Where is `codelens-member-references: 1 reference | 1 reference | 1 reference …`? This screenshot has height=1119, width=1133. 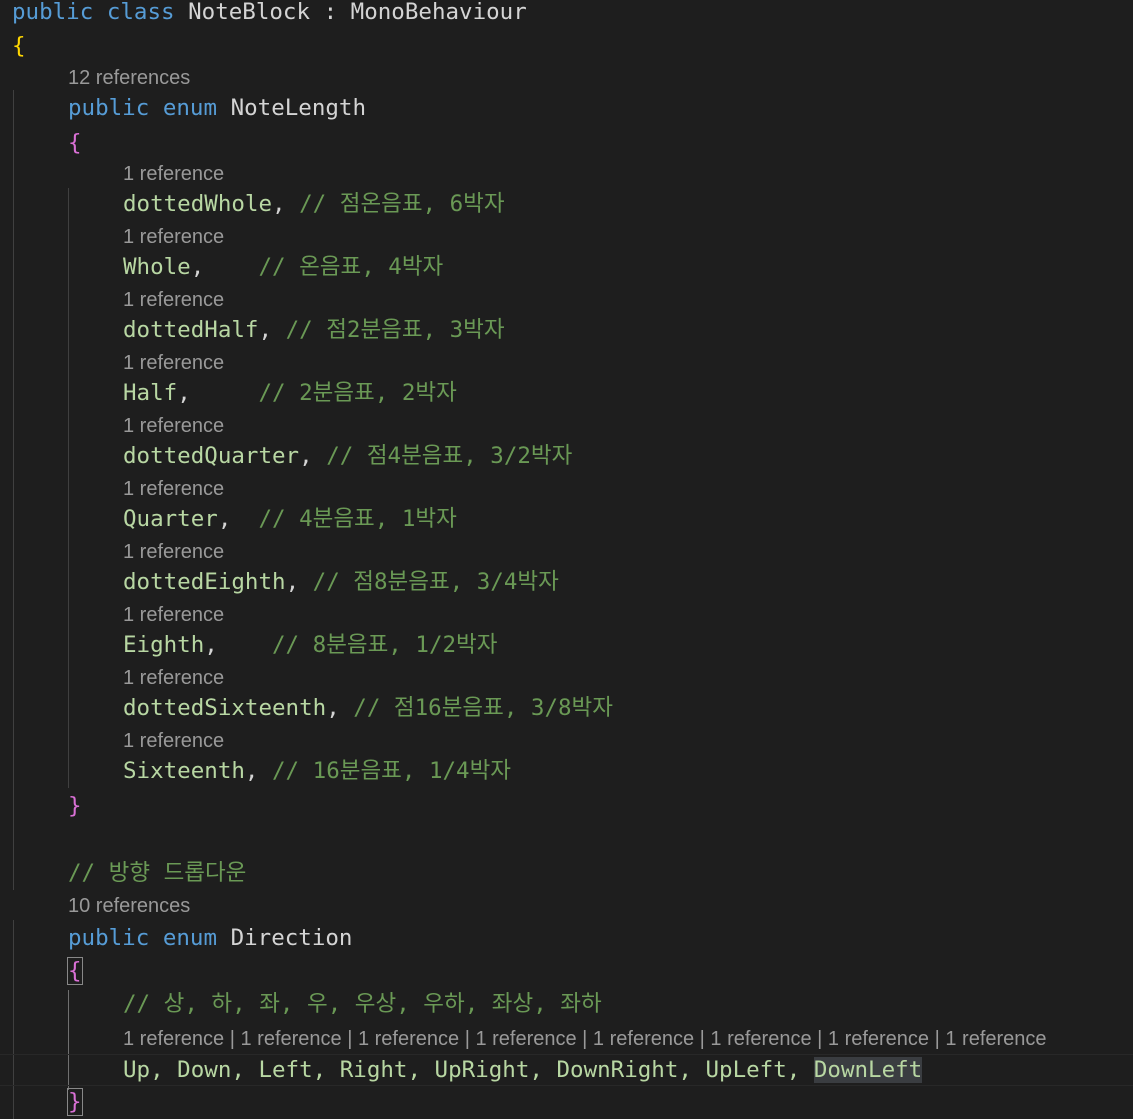 codelens-member-references: 1 reference | 1 reference | 1 reference … is located at coordinates (585, 1039).